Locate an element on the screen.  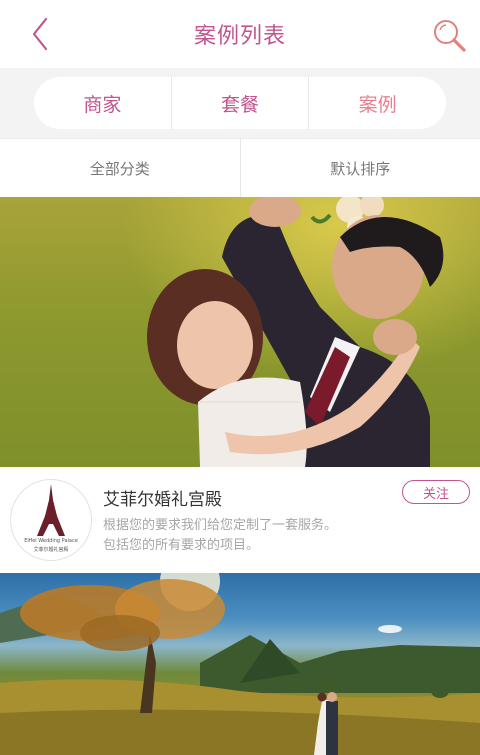
logo-caption-en: Eiffel Wedding Palace is located at coordinates (51, 541).